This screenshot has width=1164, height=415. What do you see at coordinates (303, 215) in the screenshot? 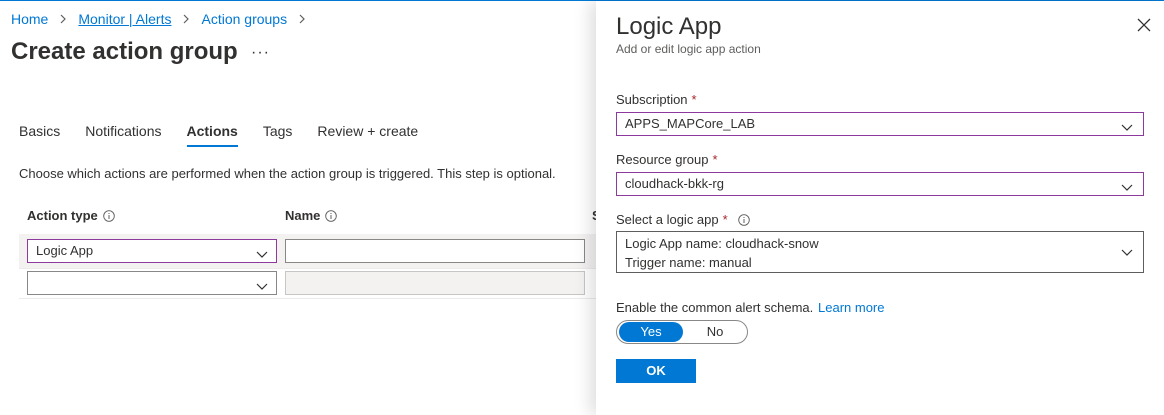
I see `column-label: Name` at bounding box center [303, 215].